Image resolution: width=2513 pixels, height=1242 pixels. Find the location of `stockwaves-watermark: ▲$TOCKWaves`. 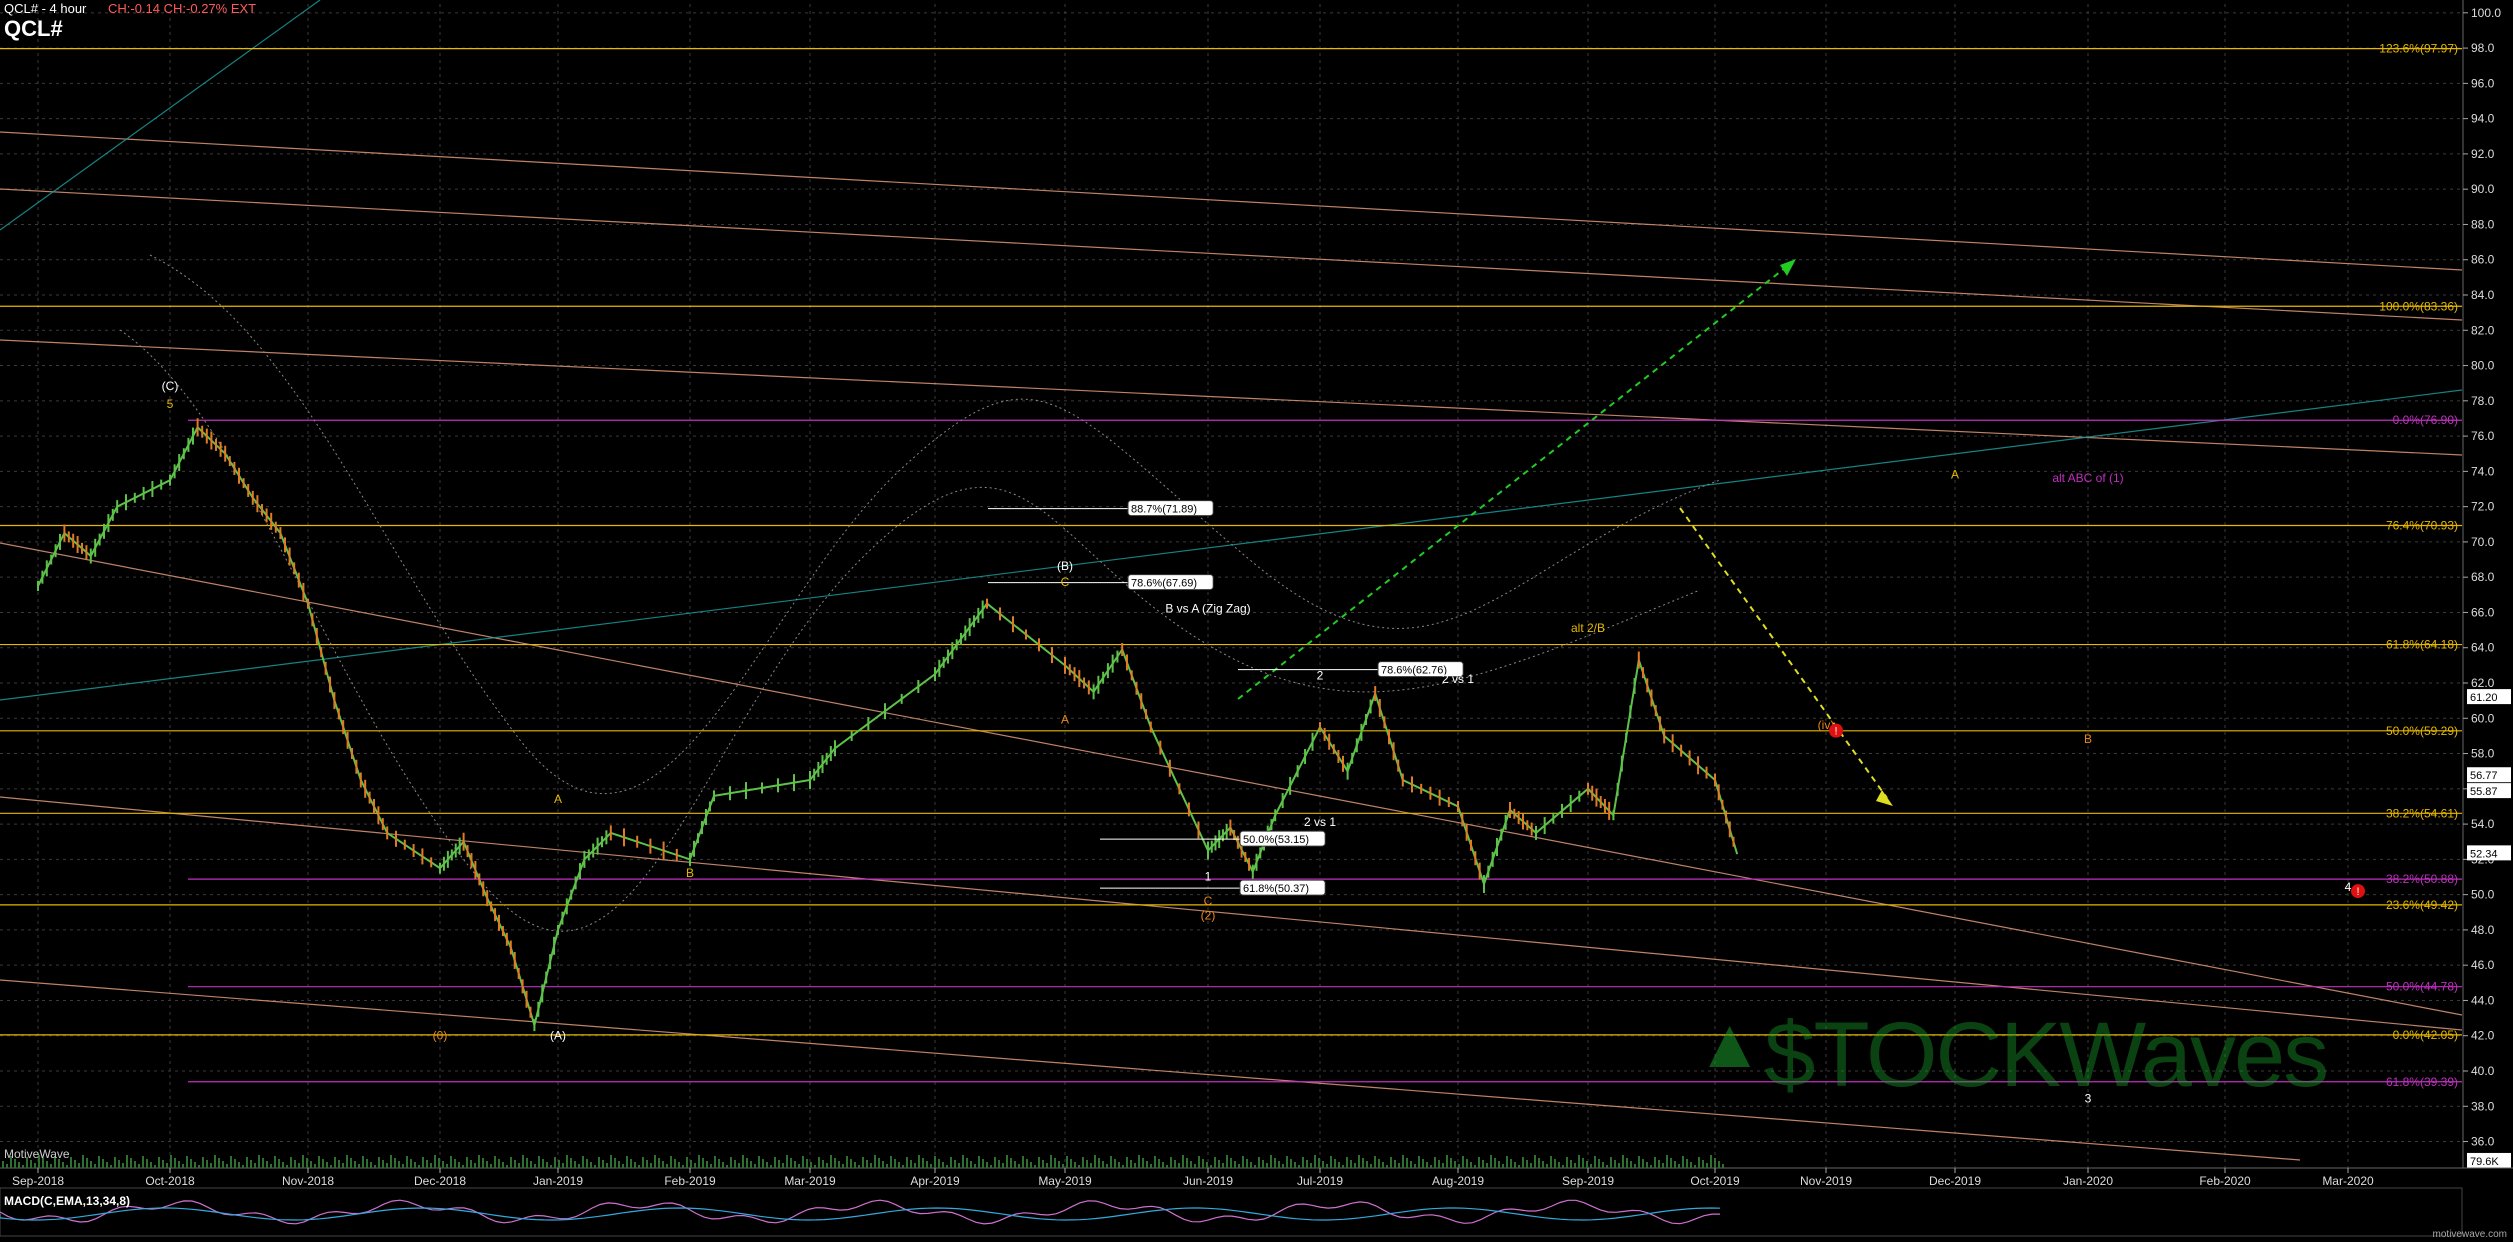

stockwaves-watermark: ▲$TOCKWaves is located at coordinates (2012, 1055).